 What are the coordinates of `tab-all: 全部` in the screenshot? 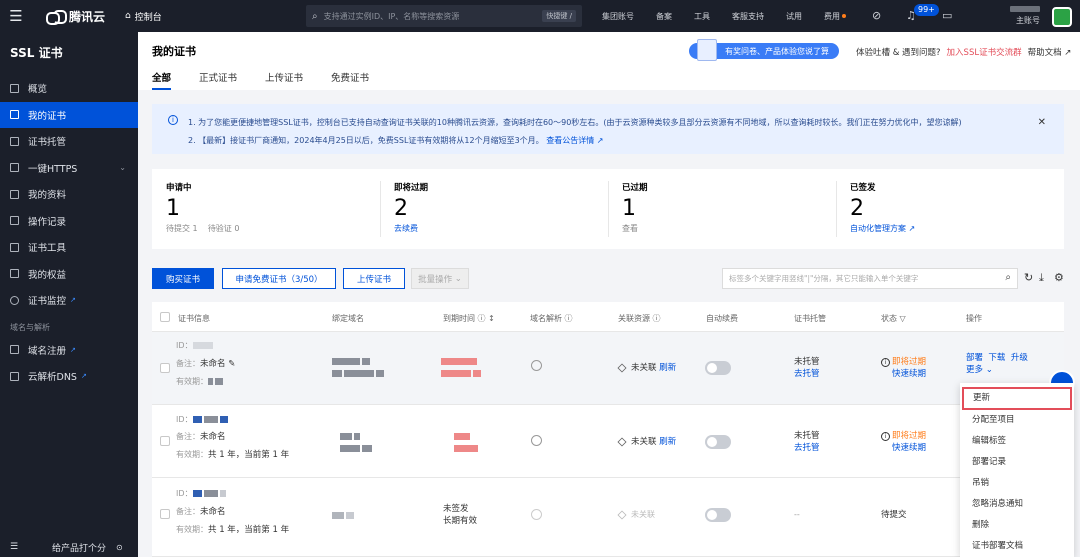 It's located at (162, 80).